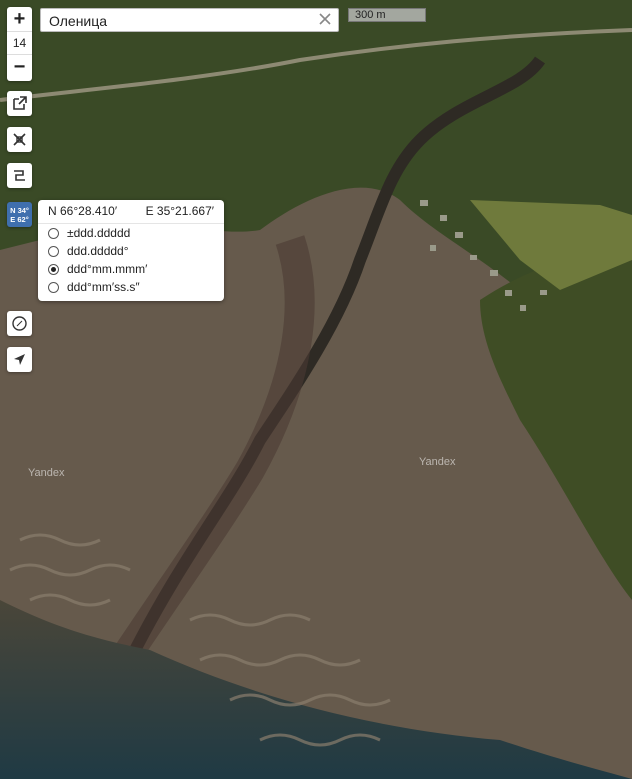  I want to click on close-icon, so click(325, 19).